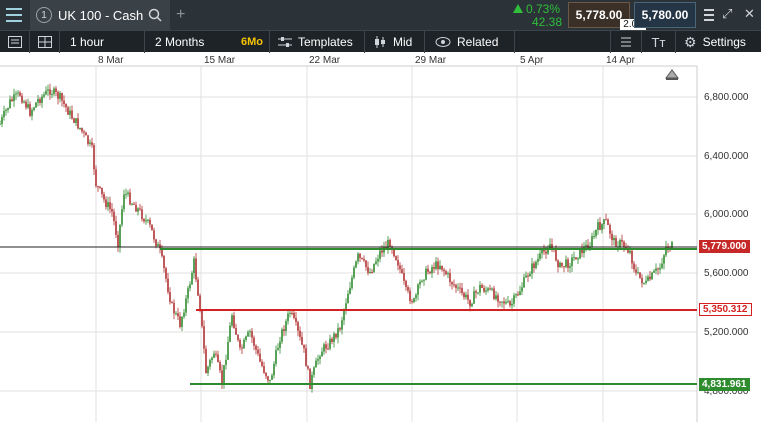  I want to click on templates-button: Templates, so click(317, 42).